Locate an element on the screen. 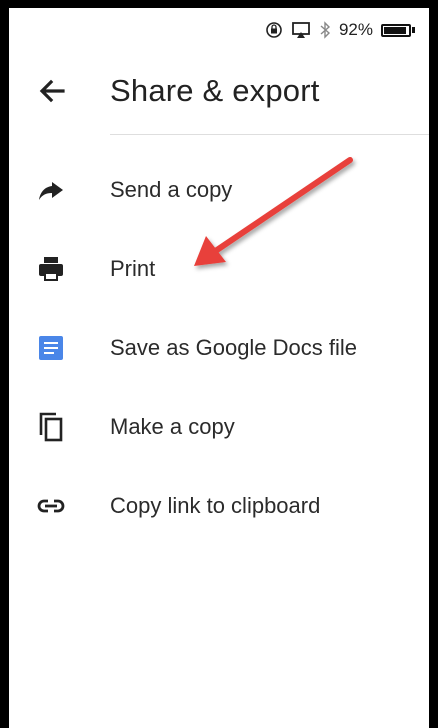 This screenshot has width=438, height=728. menu-item-save-as-google-docs: Save as Google Docs file is located at coordinates (219, 347).